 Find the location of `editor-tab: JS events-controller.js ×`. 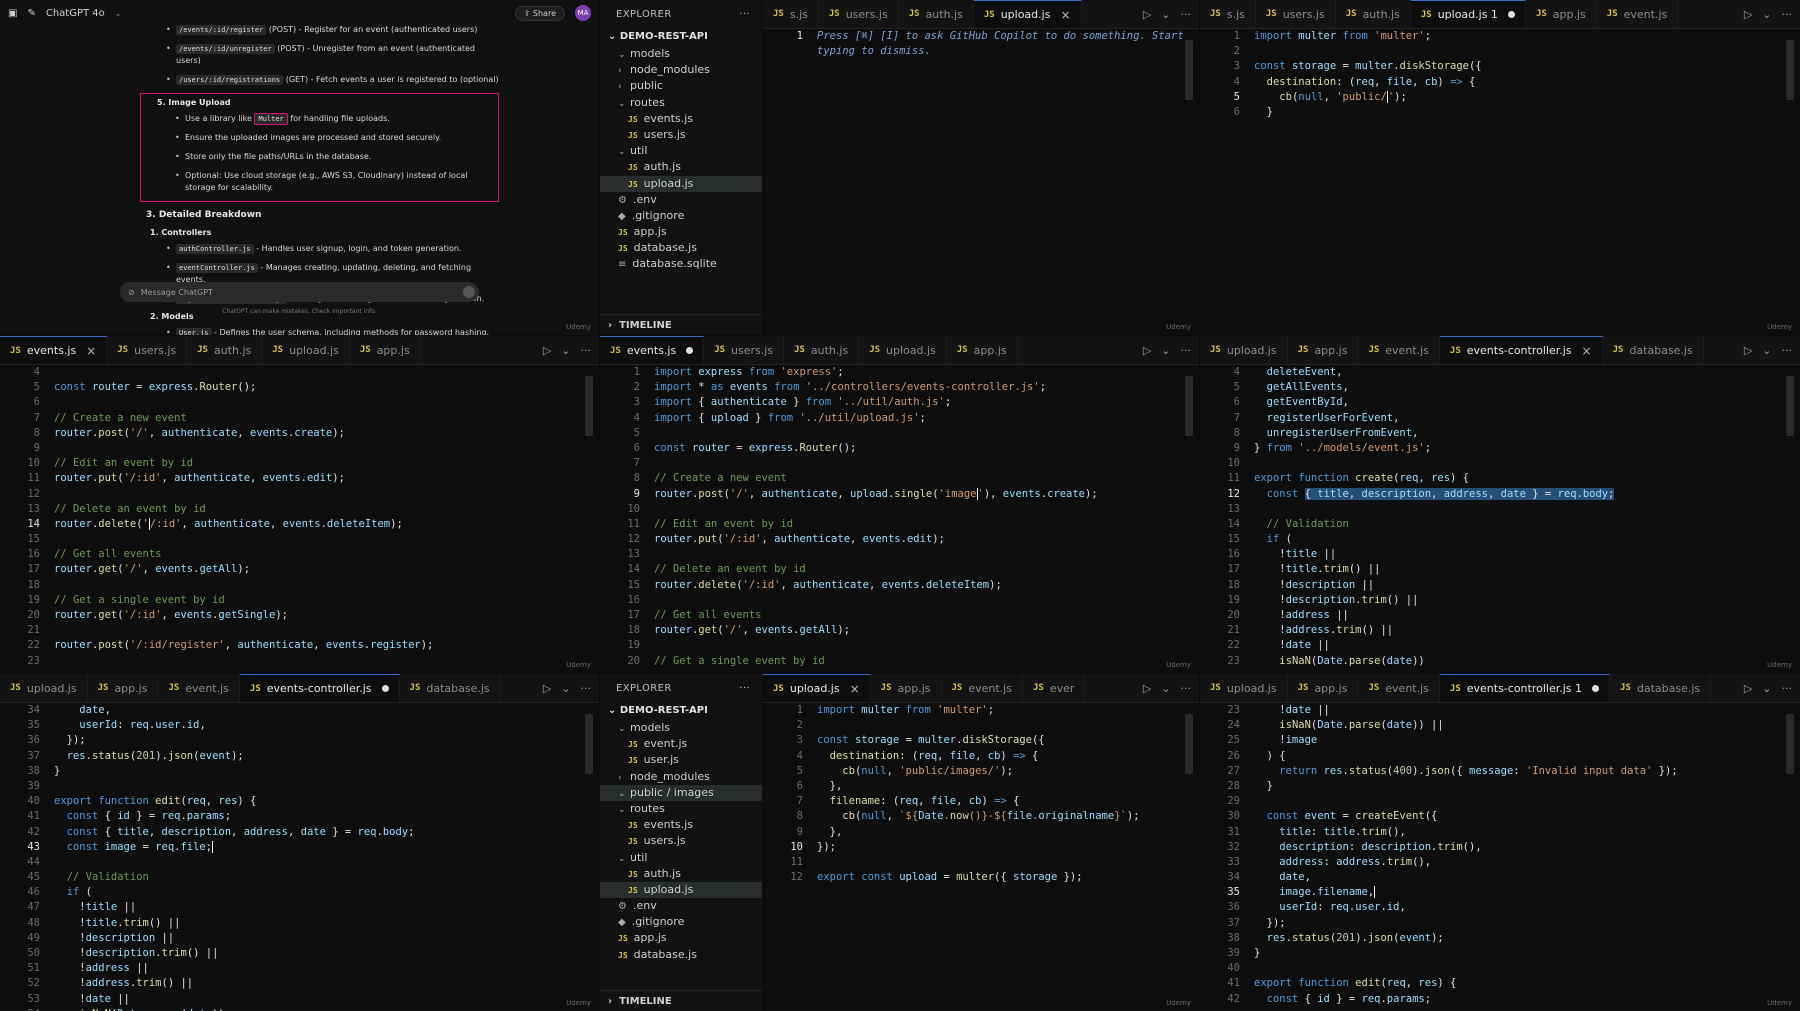

editor-tab: JS events-controller.js × is located at coordinates (1521, 350).